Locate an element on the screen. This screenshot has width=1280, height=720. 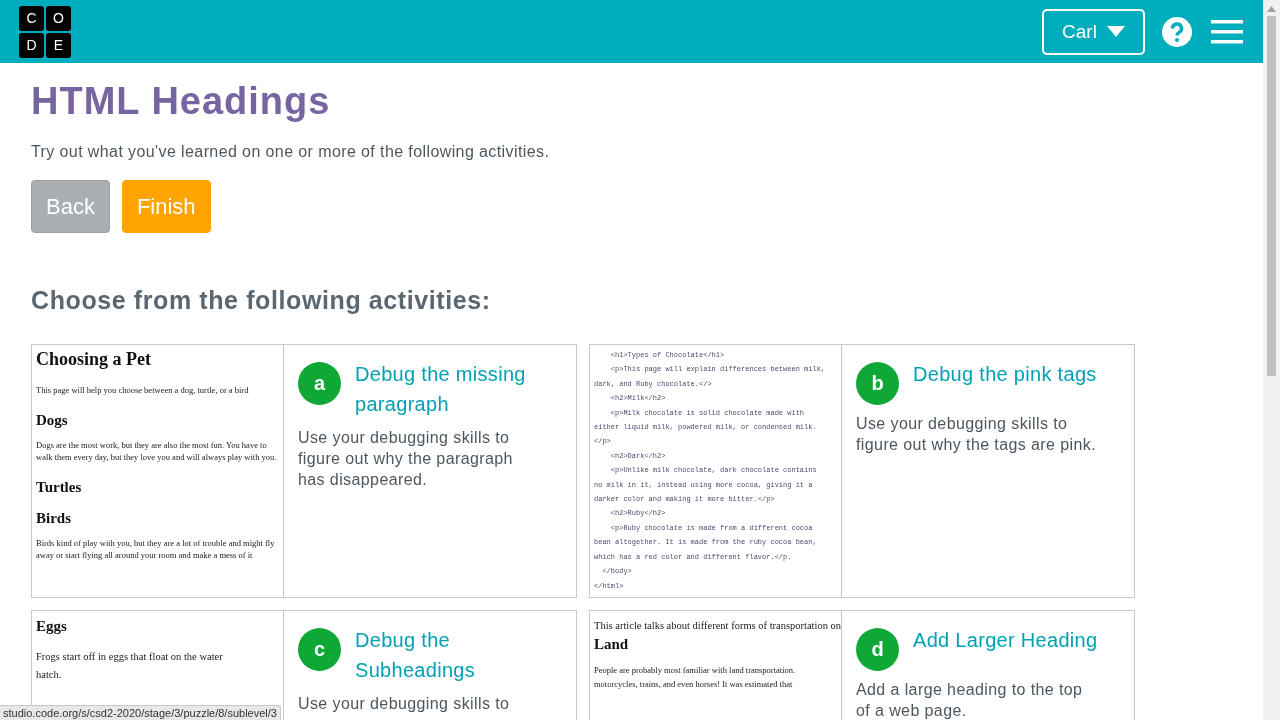
preview-paragraph: People are probably most familiar with land transportation. is located at coordinates (695, 670).